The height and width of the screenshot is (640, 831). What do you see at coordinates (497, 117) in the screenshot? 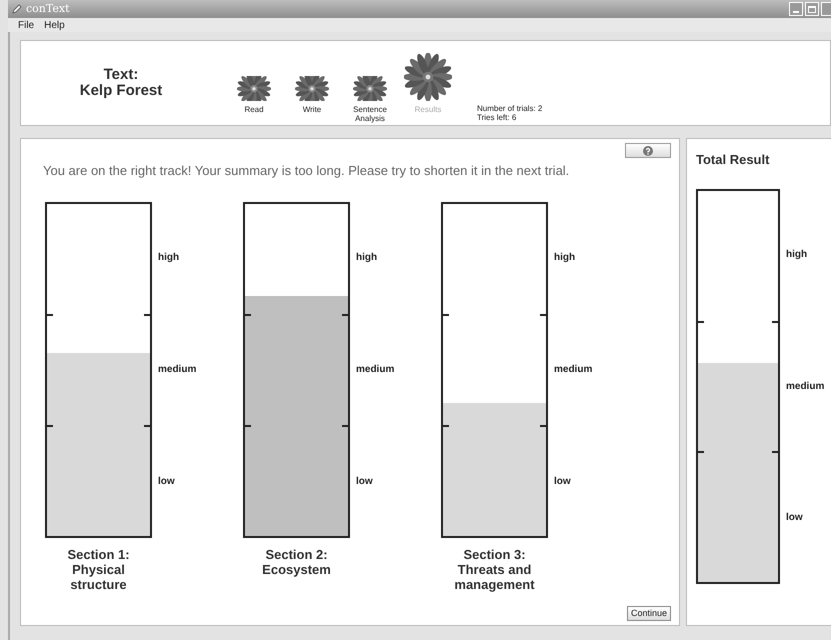
I see `tries-left: Tries left: 6` at bounding box center [497, 117].